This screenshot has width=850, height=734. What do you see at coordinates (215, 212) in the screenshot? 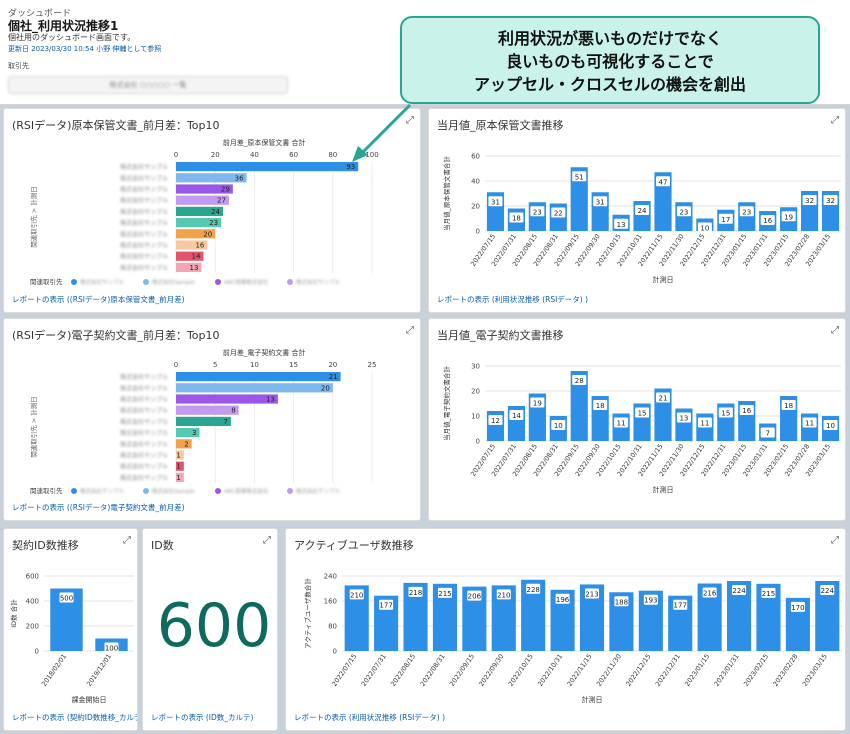
I see `data-label: 24` at bounding box center [215, 212].